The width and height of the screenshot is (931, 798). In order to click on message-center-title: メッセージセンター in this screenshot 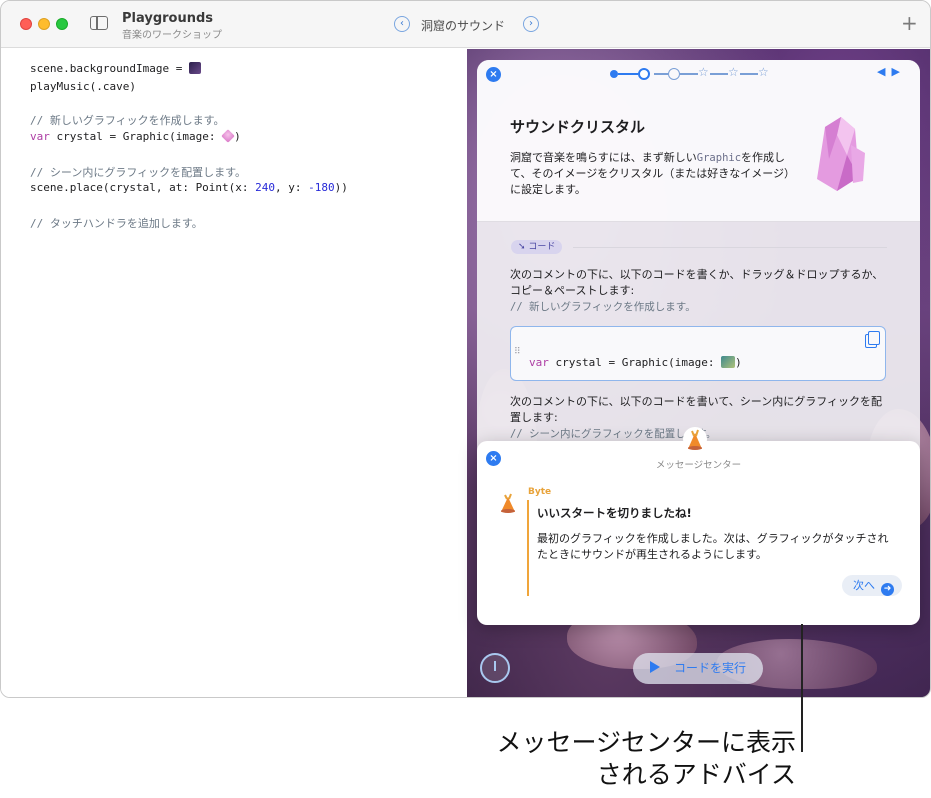, I will do `click(698, 465)`.